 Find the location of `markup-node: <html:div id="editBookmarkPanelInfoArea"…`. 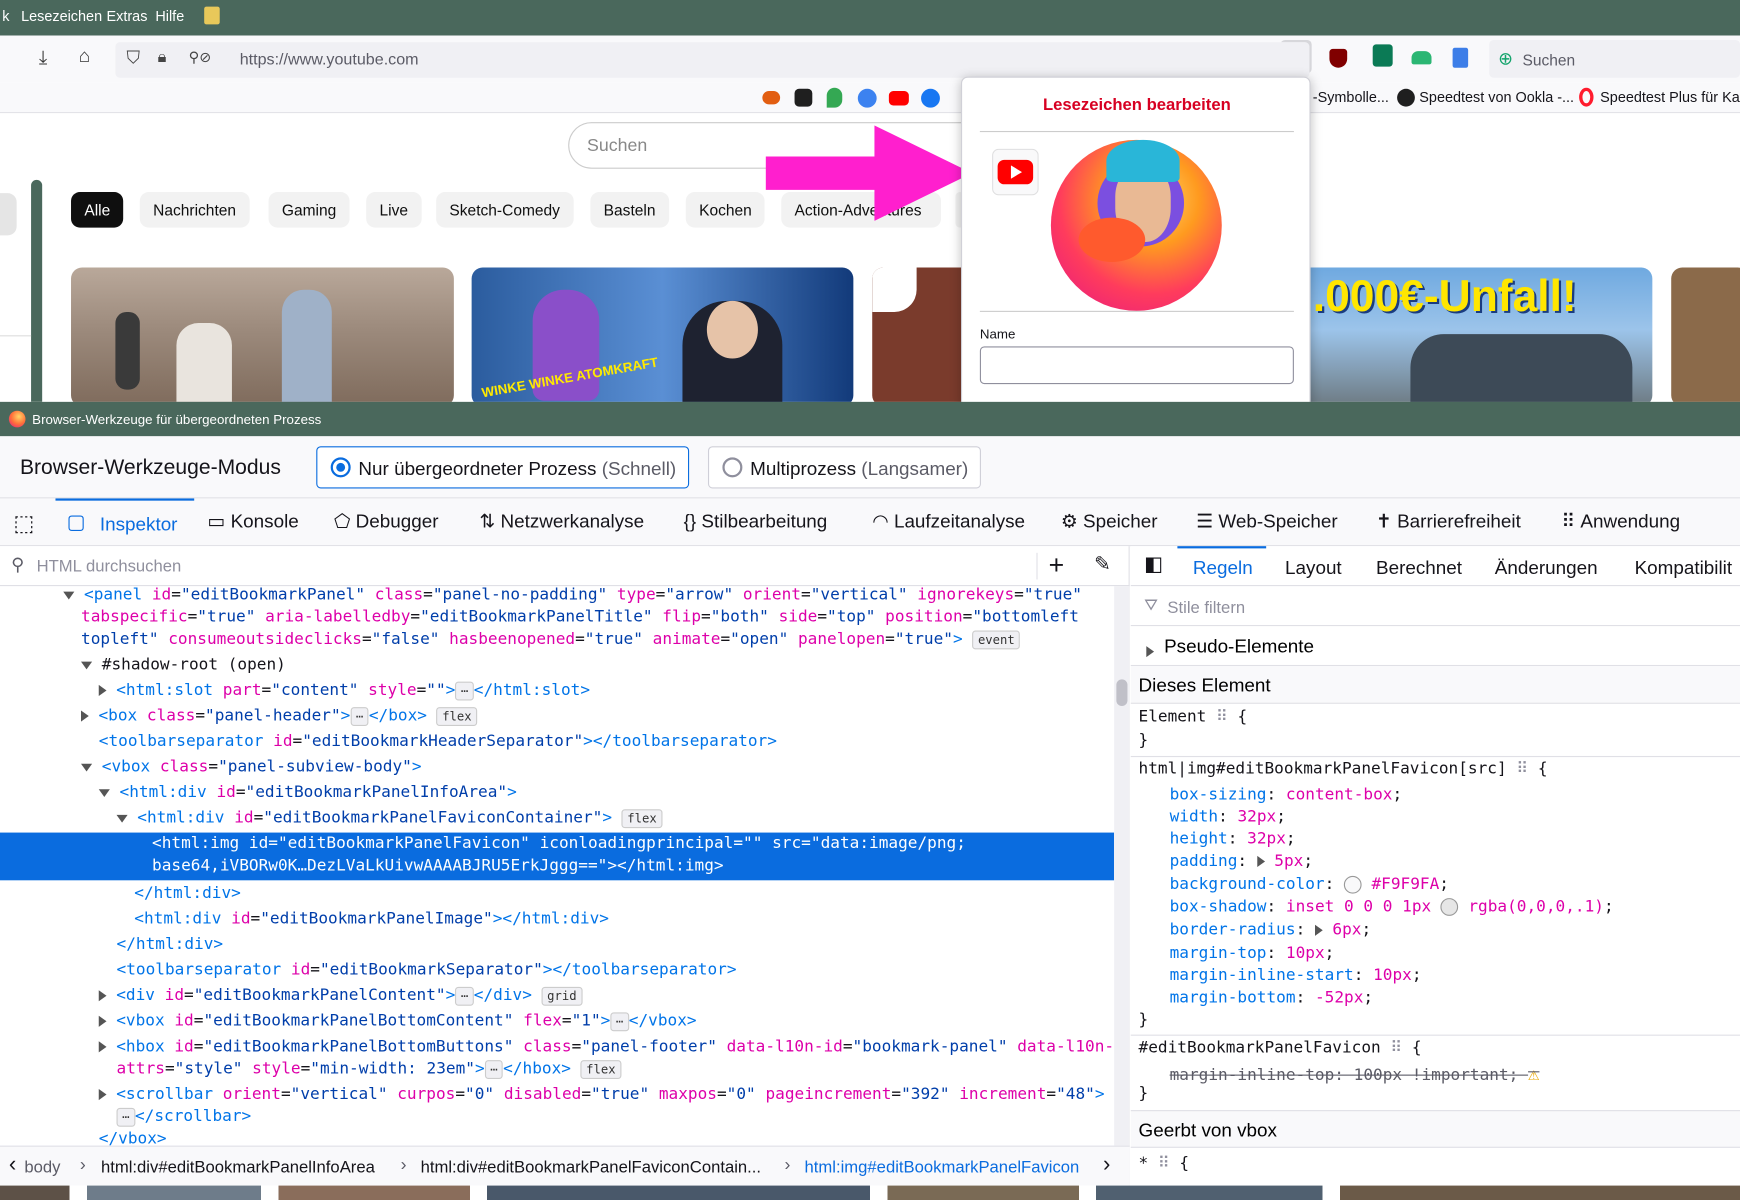

markup-node: <html:div id="editBookmarkPanelInfoArea"… is located at coordinates (307, 795).